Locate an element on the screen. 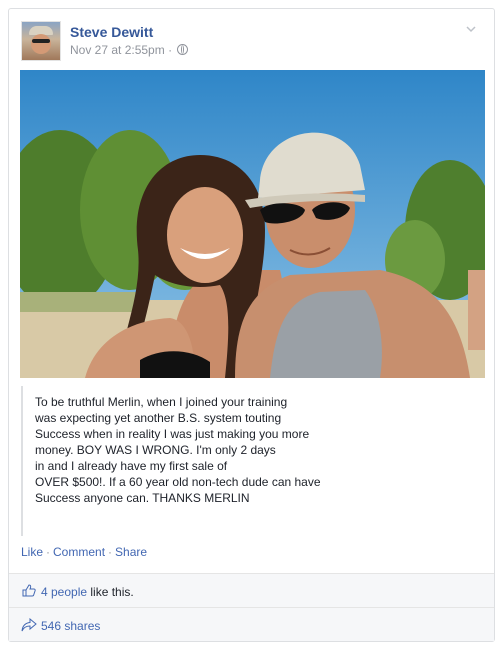 This screenshot has width=503, height=646. post-header: Steve Dewitt Nov 27 at 2:55pm · is located at coordinates (251, 43).